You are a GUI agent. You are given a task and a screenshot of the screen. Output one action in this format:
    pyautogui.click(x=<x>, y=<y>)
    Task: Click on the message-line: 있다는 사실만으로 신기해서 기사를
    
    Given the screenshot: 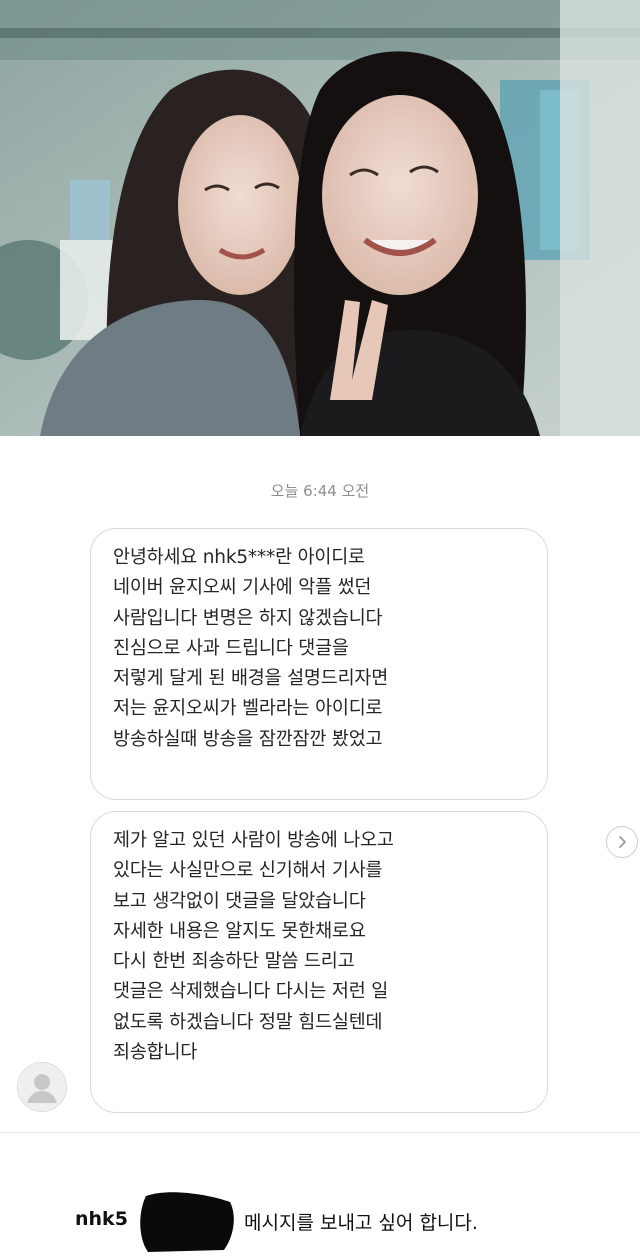 What is the action you would take?
    pyautogui.click(x=248, y=871)
    